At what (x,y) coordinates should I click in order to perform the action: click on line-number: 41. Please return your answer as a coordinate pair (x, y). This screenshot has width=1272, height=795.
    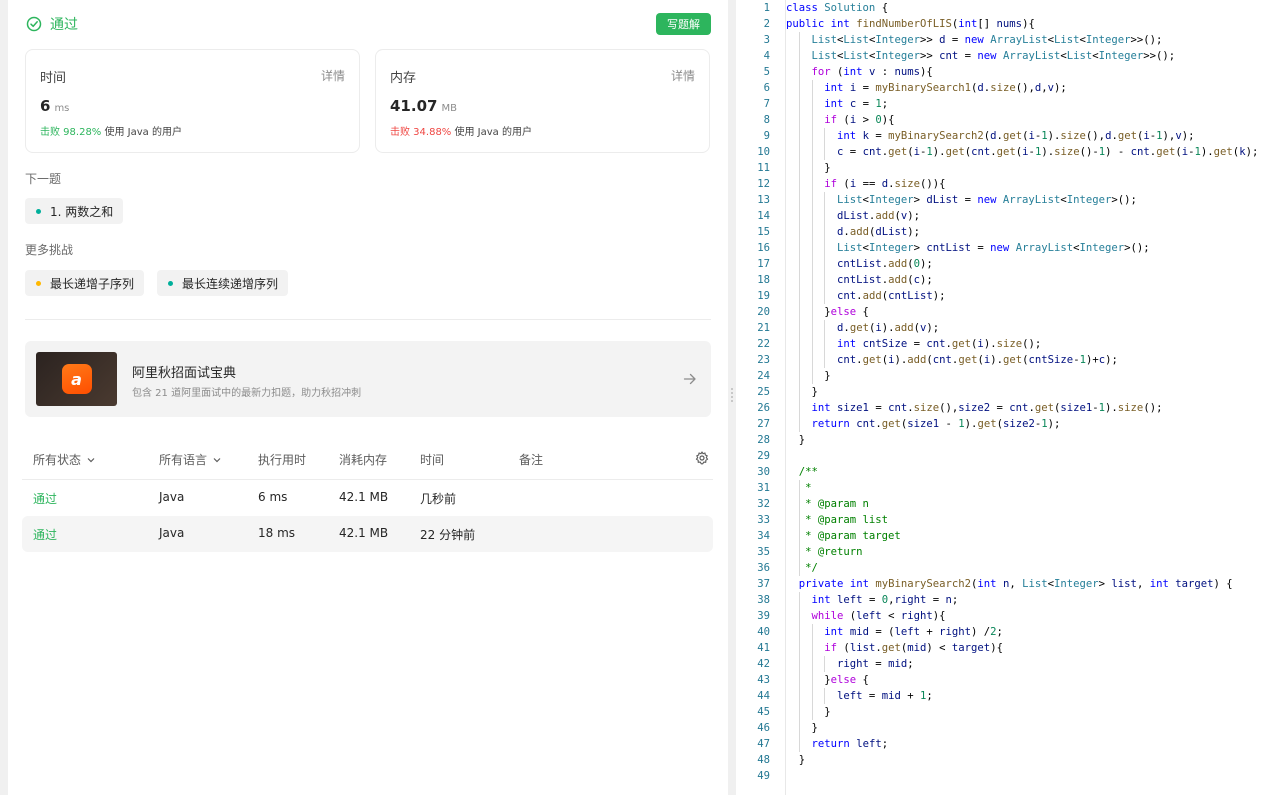
    Looking at the image, I should click on (763, 648).